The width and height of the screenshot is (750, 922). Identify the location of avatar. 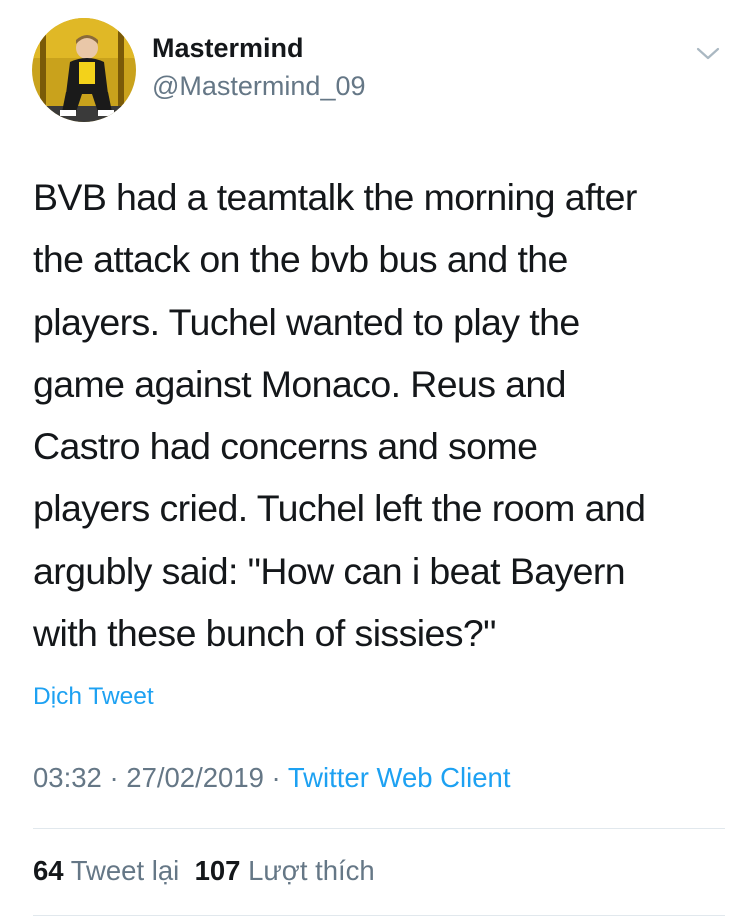
(84, 70).